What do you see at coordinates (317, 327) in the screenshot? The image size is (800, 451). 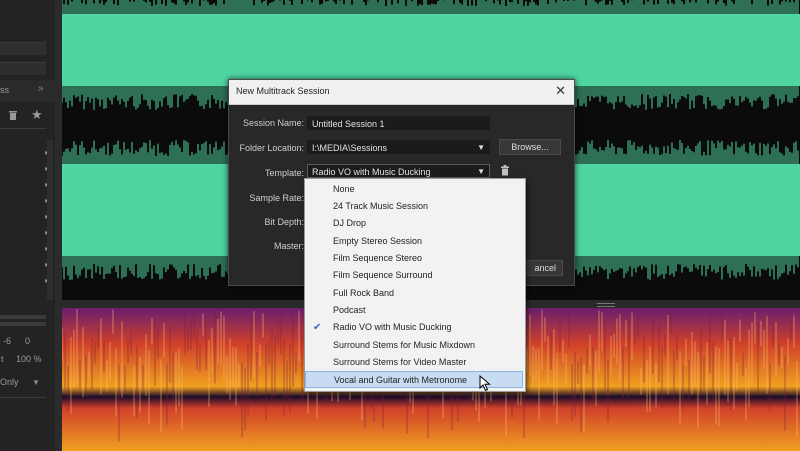 I see `checkmark-icon: ✔` at bounding box center [317, 327].